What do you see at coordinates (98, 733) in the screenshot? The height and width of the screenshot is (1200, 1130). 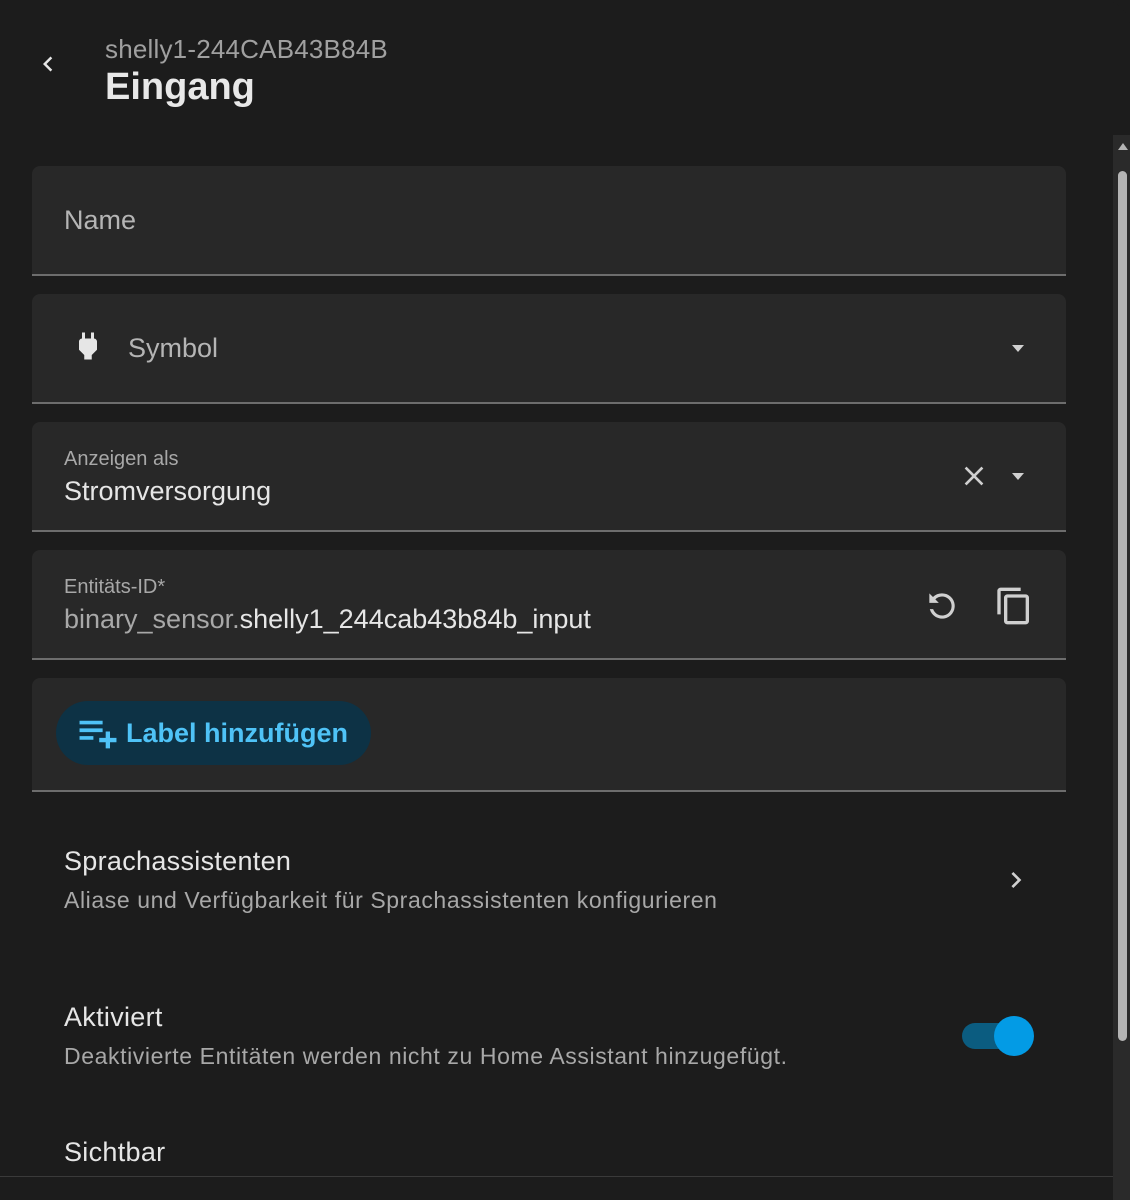 I see `playlist-plus-icon` at bounding box center [98, 733].